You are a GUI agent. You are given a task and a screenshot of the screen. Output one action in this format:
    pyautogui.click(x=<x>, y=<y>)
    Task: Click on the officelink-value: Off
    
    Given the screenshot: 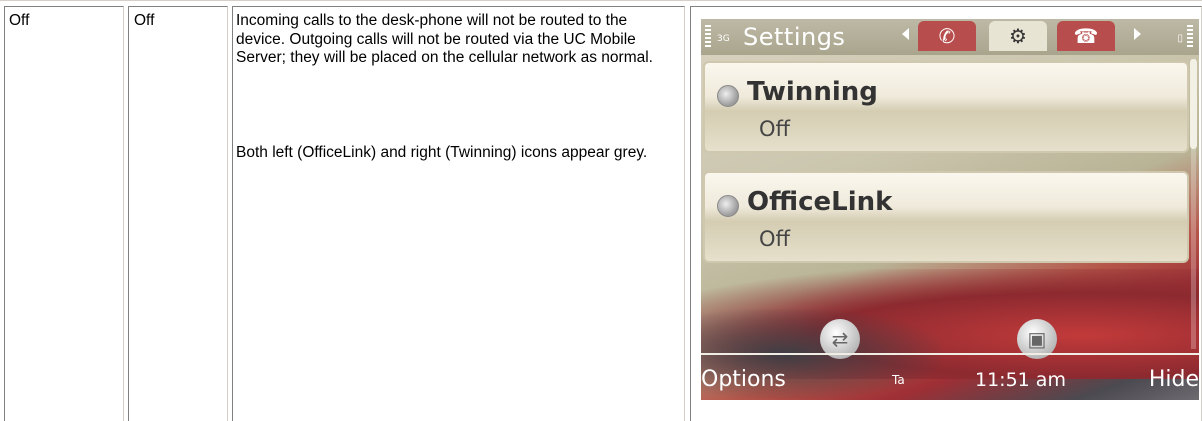 What is the action you would take?
    pyautogui.click(x=774, y=239)
    